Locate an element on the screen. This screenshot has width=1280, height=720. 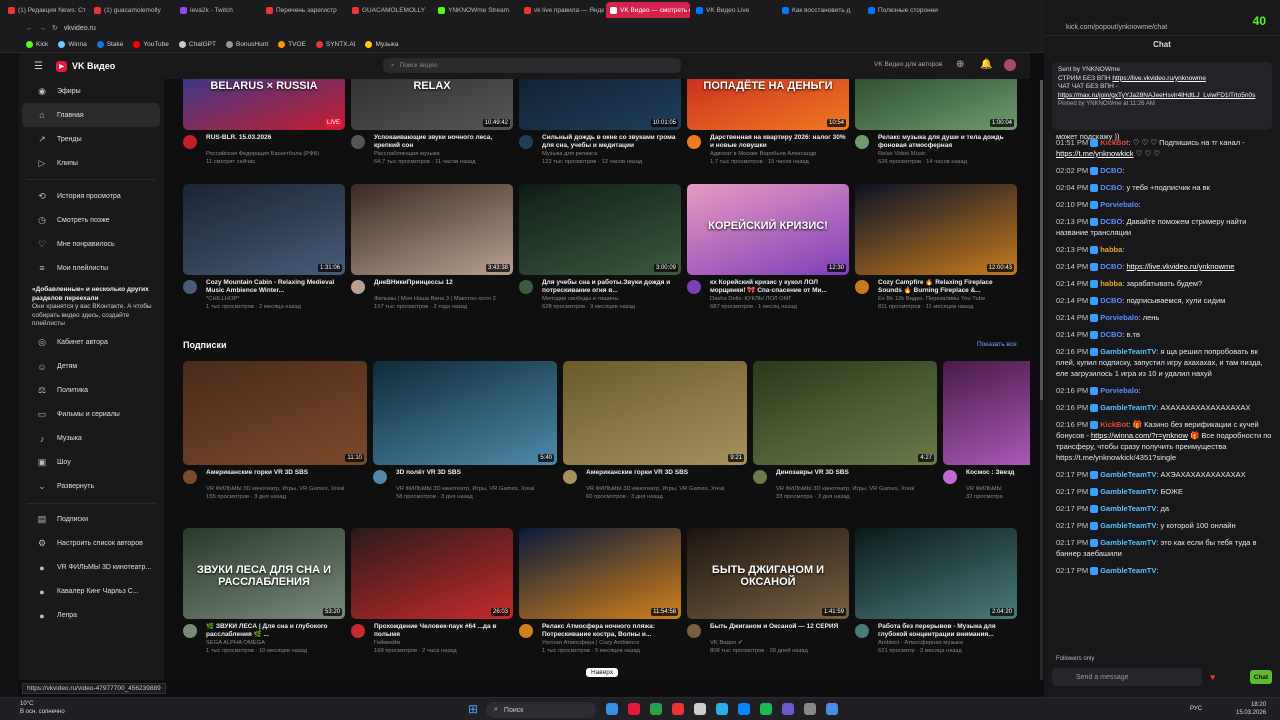
channel-name: Геймкейм is located at coordinates (443, 644).